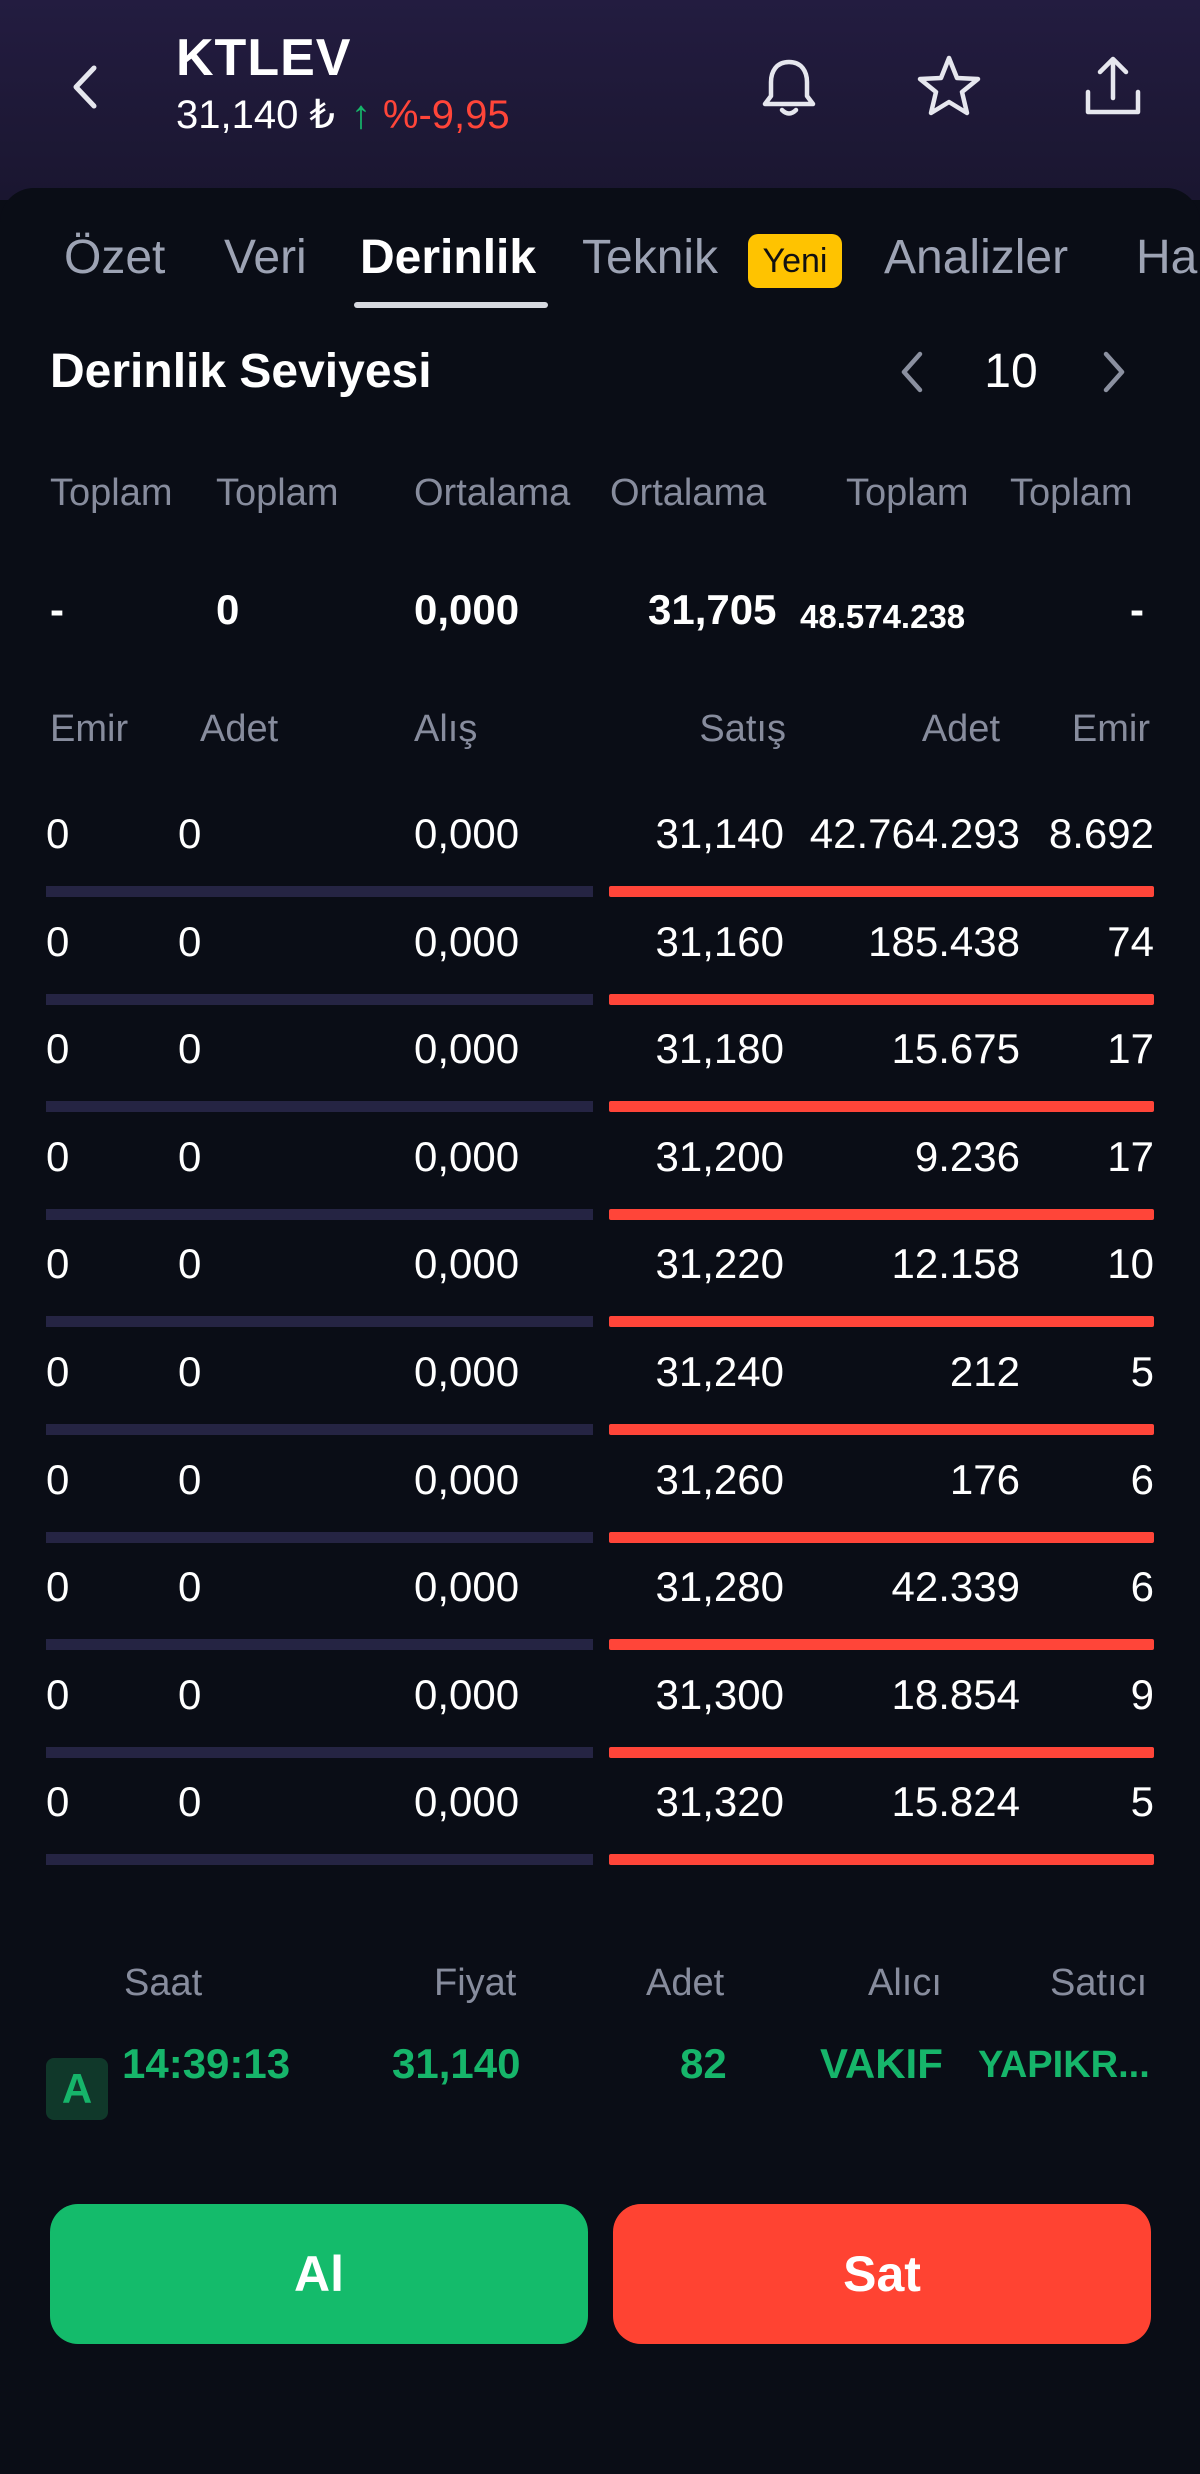 The width and height of the screenshot is (1200, 2474). I want to click on sell-orders: 8.692, so click(1101, 833).